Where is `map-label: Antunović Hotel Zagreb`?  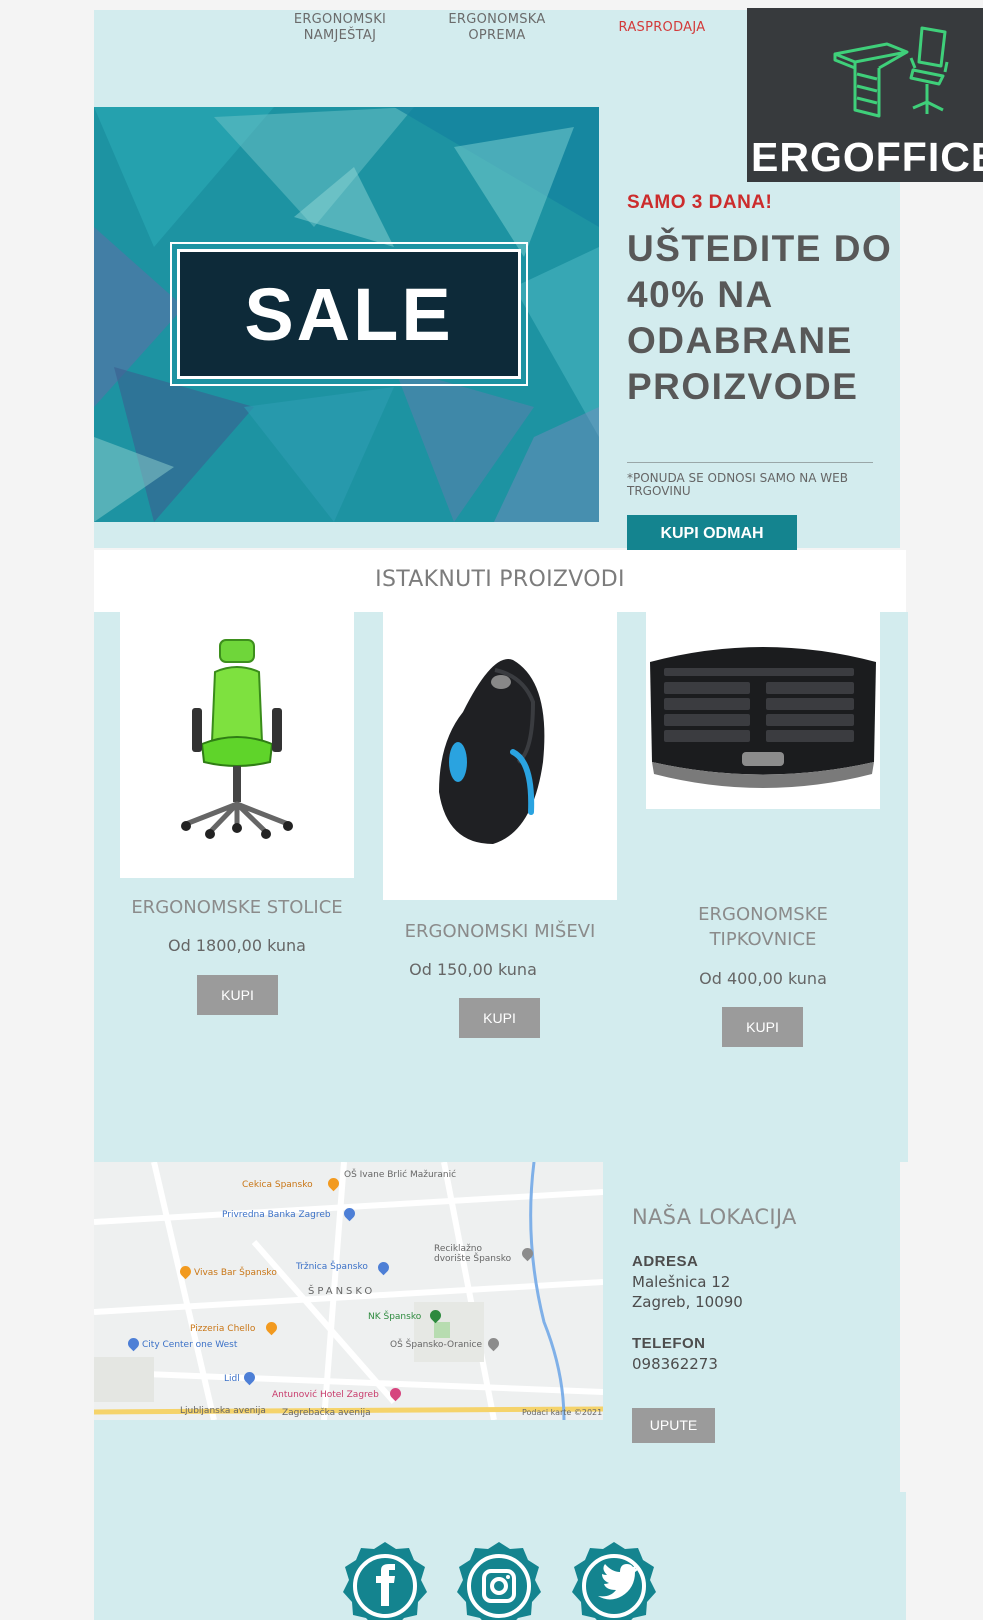 map-label: Antunović Hotel Zagreb is located at coordinates (325, 1395).